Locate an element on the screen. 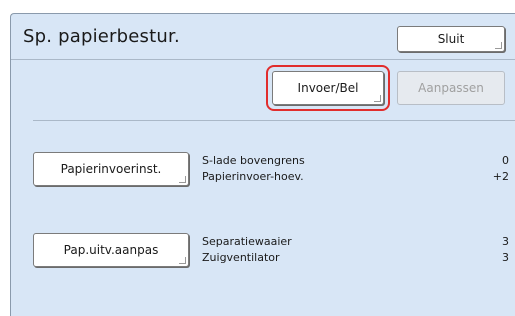 The width and height of the screenshot is (515, 316). title-bar: Sp. papierbestur. Sluit is located at coordinates (263, 37).